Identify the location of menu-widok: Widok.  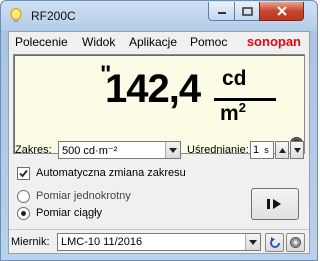
(98, 42).